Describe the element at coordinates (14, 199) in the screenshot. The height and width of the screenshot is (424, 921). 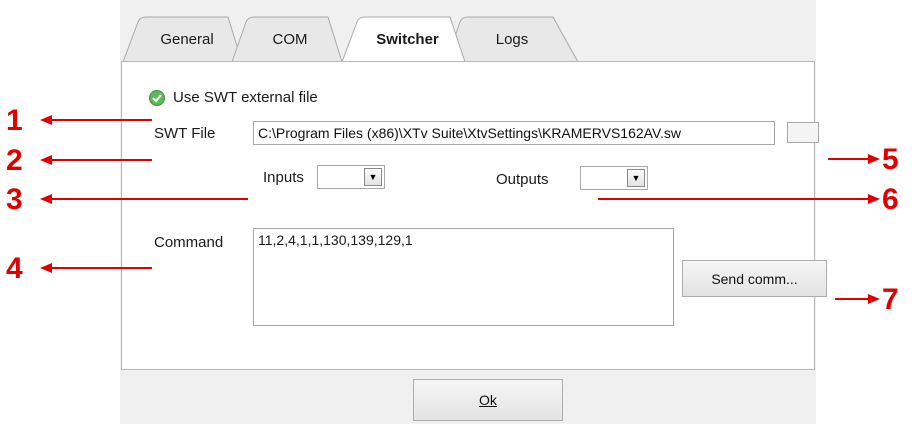
I see `annotation-3: 3` at that location.